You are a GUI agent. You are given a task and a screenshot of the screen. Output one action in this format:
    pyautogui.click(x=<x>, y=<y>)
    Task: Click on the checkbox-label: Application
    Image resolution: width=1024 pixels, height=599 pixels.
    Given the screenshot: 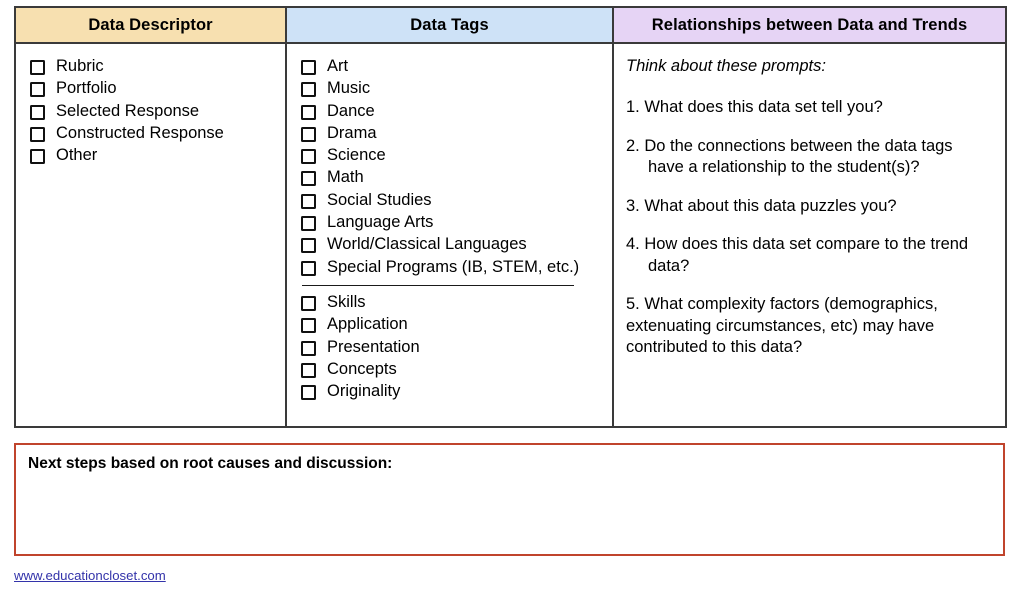 What is the action you would take?
    pyautogui.click(x=367, y=324)
    